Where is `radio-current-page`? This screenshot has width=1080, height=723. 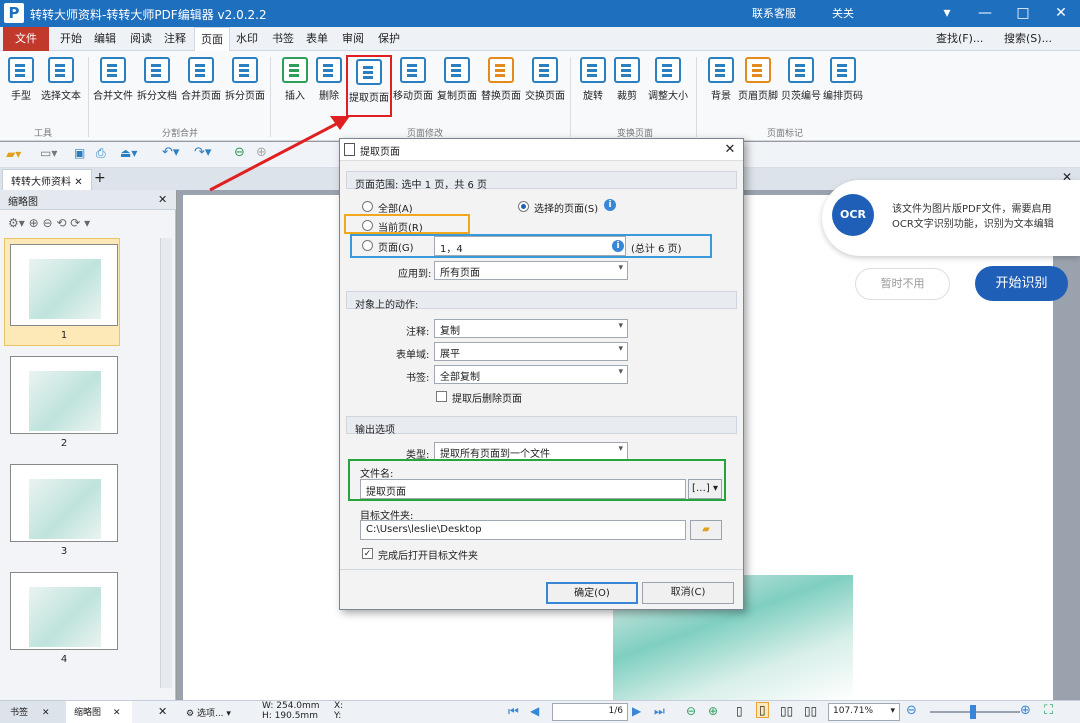 radio-current-page is located at coordinates (367, 225).